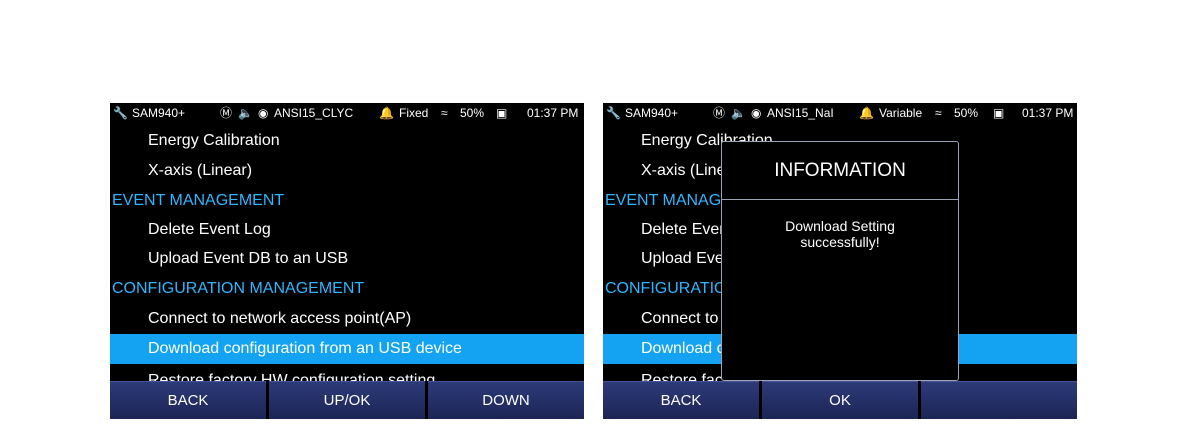  What do you see at coordinates (840, 170) in the screenshot?
I see `dialog-title: INFORMATION` at bounding box center [840, 170].